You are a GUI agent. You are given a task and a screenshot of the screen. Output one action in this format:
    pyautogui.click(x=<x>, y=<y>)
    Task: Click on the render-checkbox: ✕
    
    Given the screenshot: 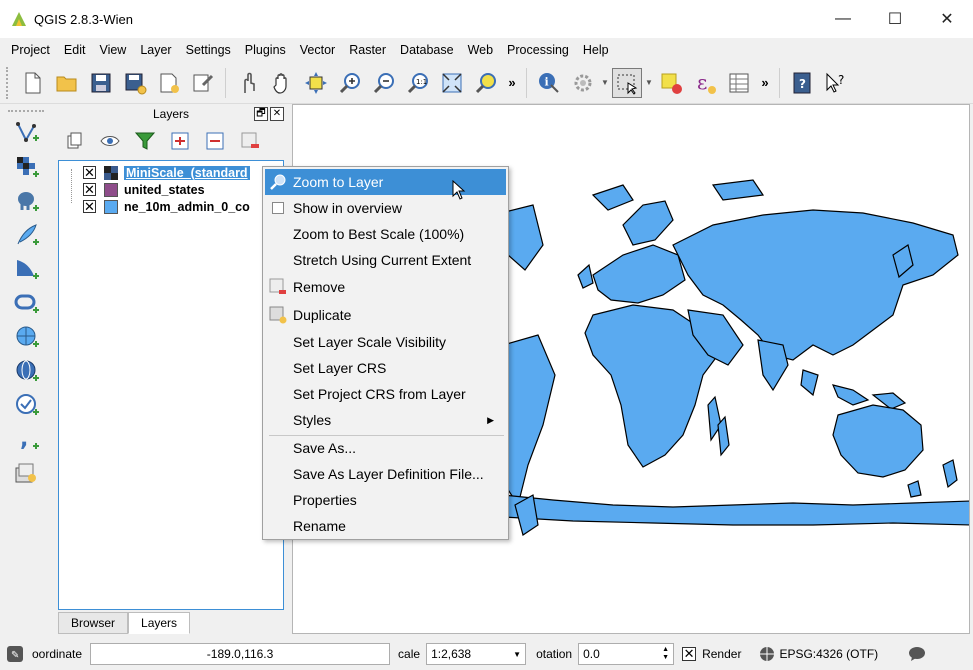 What is the action you would take?
    pyautogui.click(x=689, y=654)
    